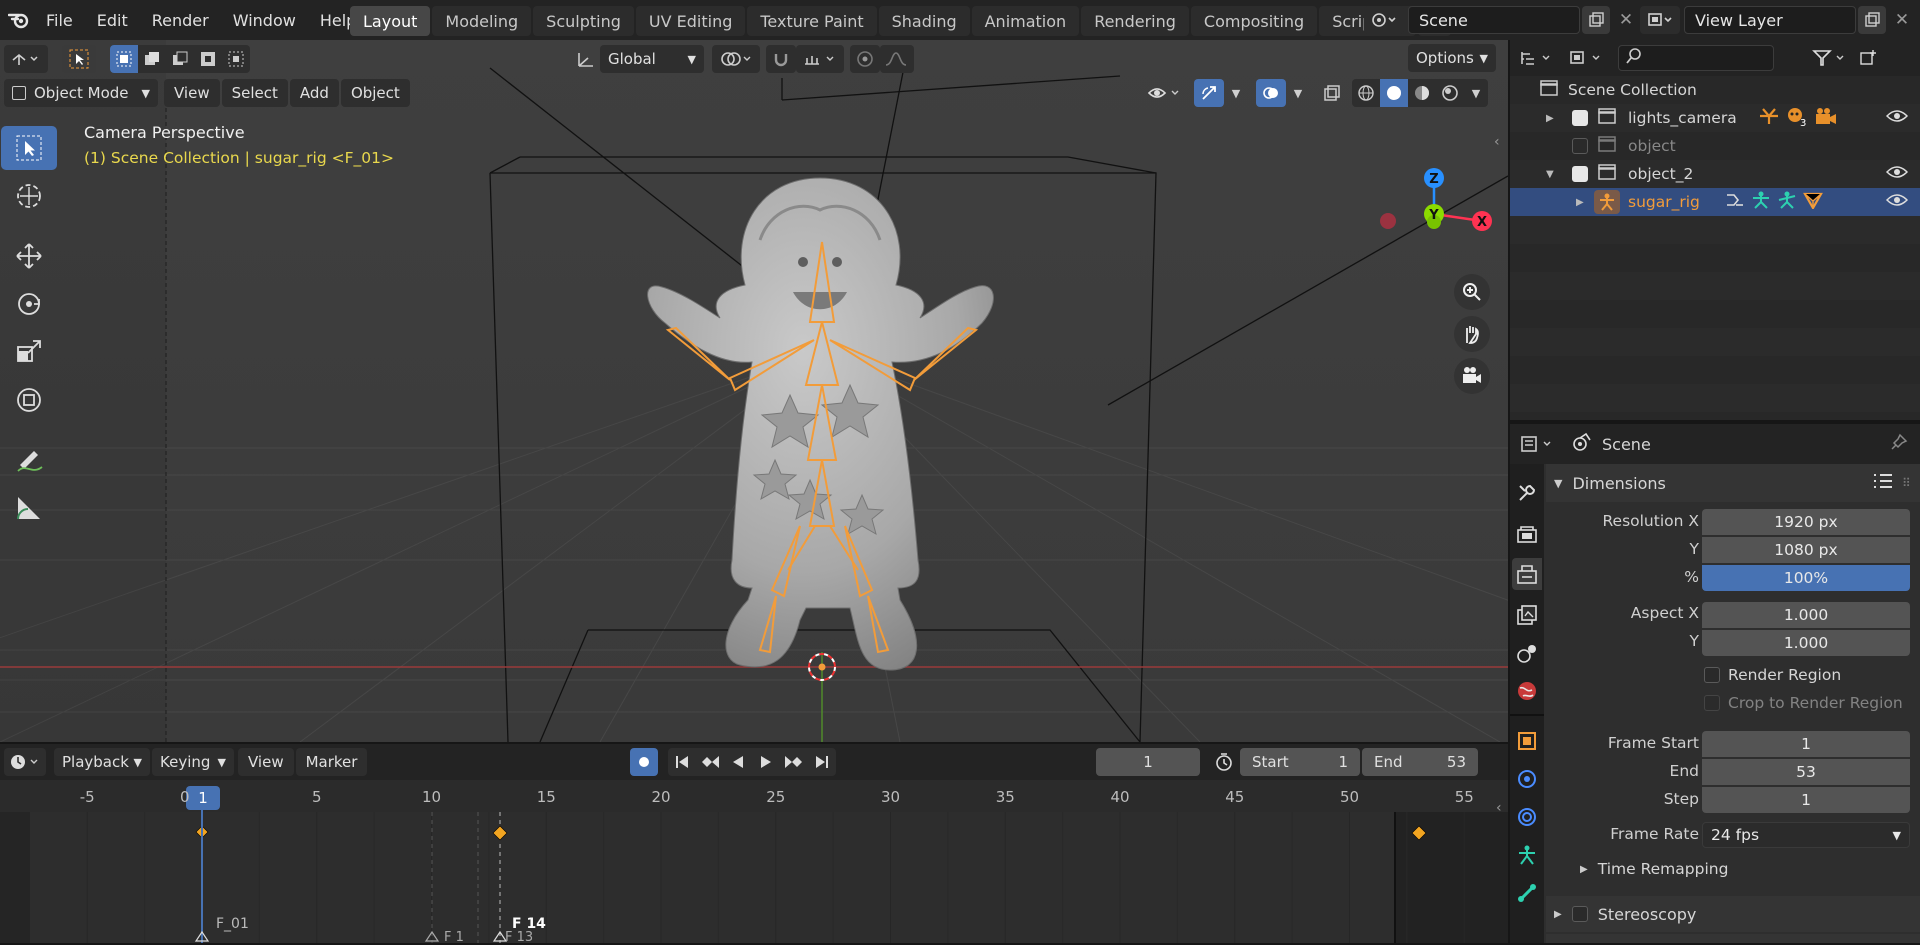 The image size is (1920, 945). I want to click on snap-target-icon, so click(820, 59).